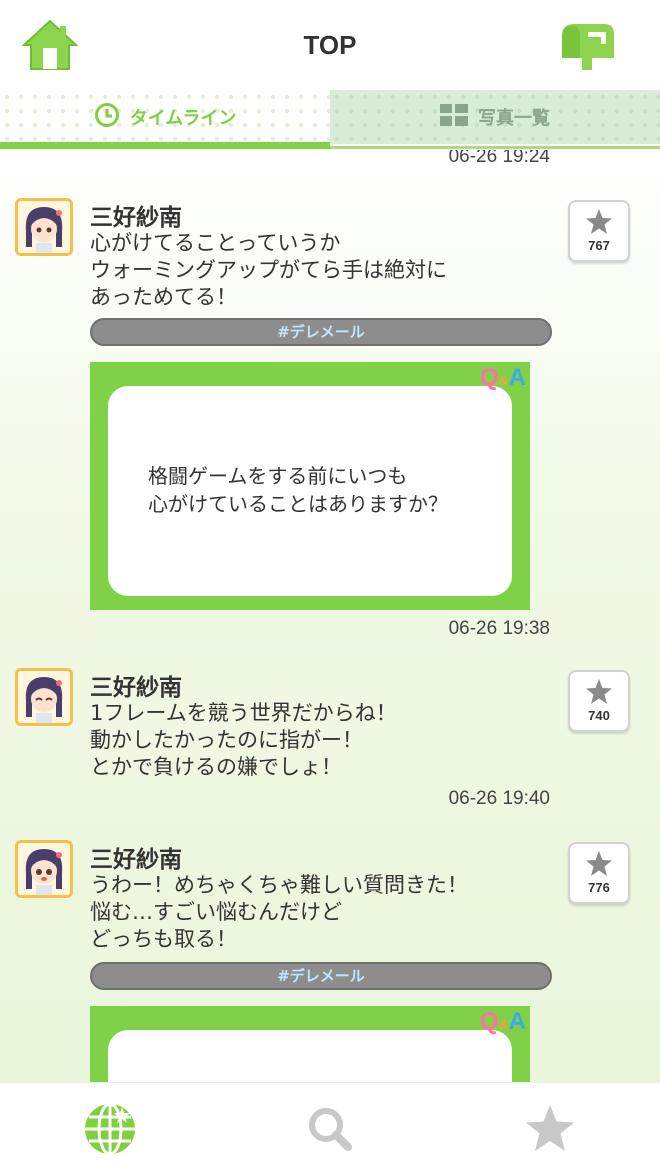 The image size is (660, 1174). Describe the element at coordinates (599, 887) in the screenshot. I see `favorite-count: 776` at that location.